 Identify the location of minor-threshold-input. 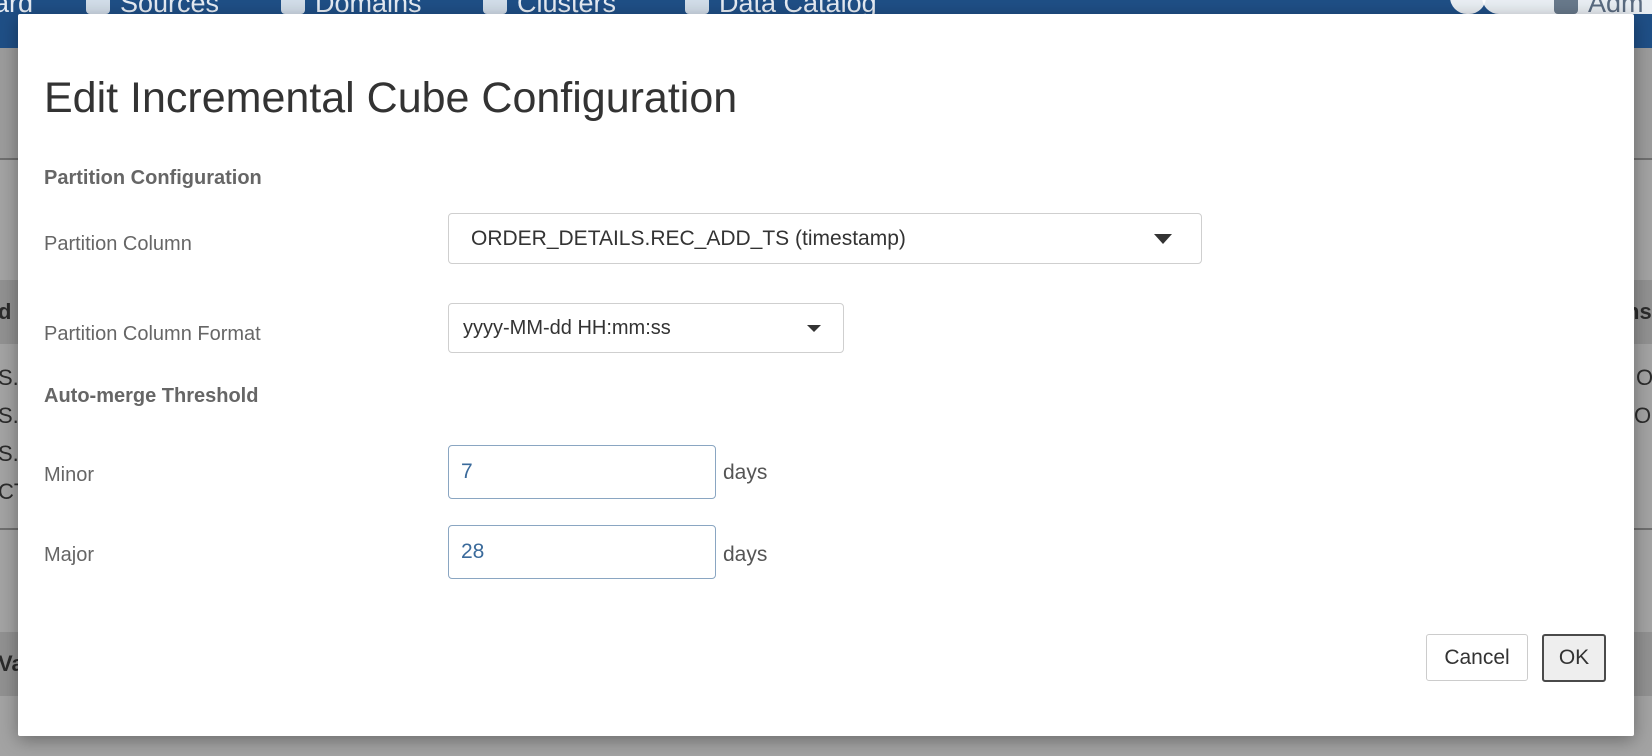
(582, 472).